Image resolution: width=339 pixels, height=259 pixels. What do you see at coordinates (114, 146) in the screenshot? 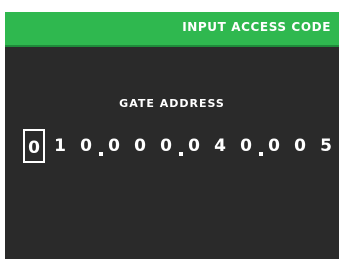
I see `code-digit-4: 0` at bounding box center [114, 146].